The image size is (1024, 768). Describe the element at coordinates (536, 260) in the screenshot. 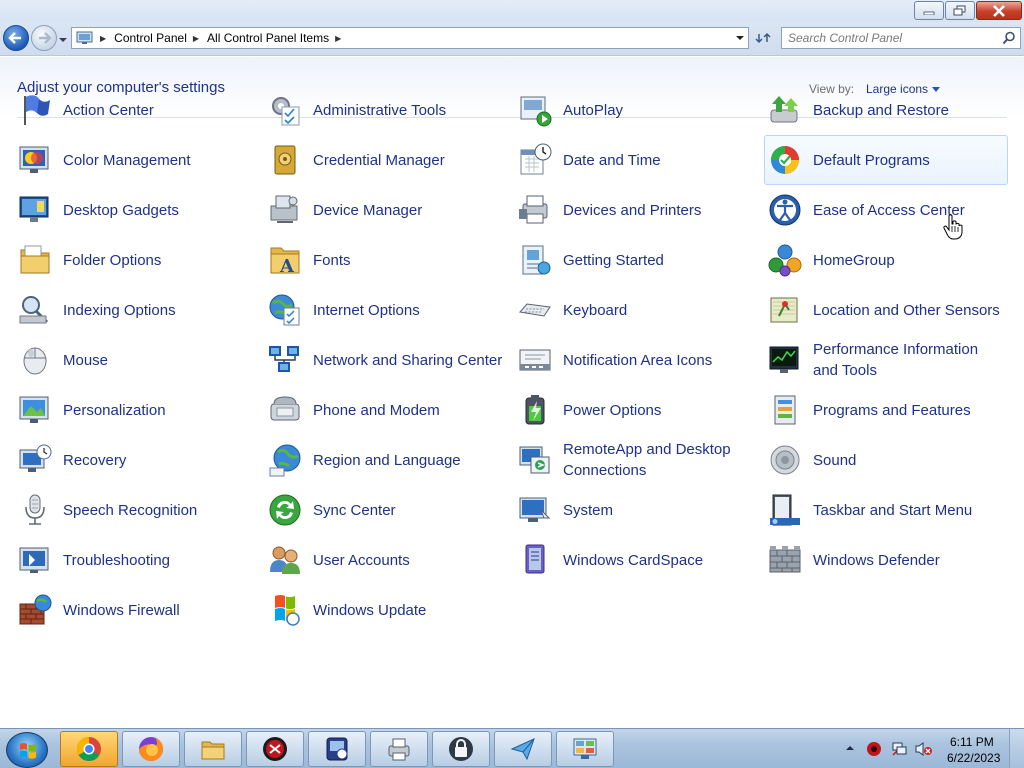

I see `getting-started-icon` at that location.